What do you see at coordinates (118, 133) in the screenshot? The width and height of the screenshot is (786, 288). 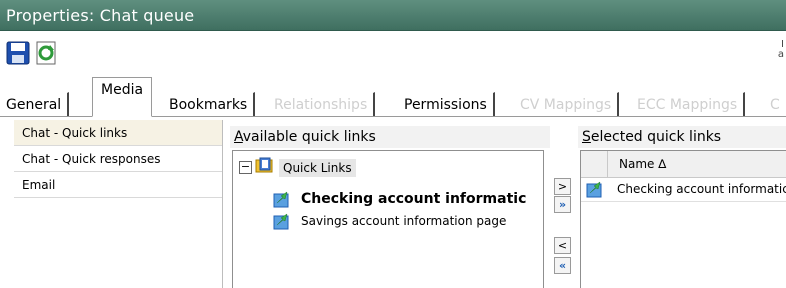 I see `nav-item-chat-quick-links: Chat - Quick links` at bounding box center [118, 133].